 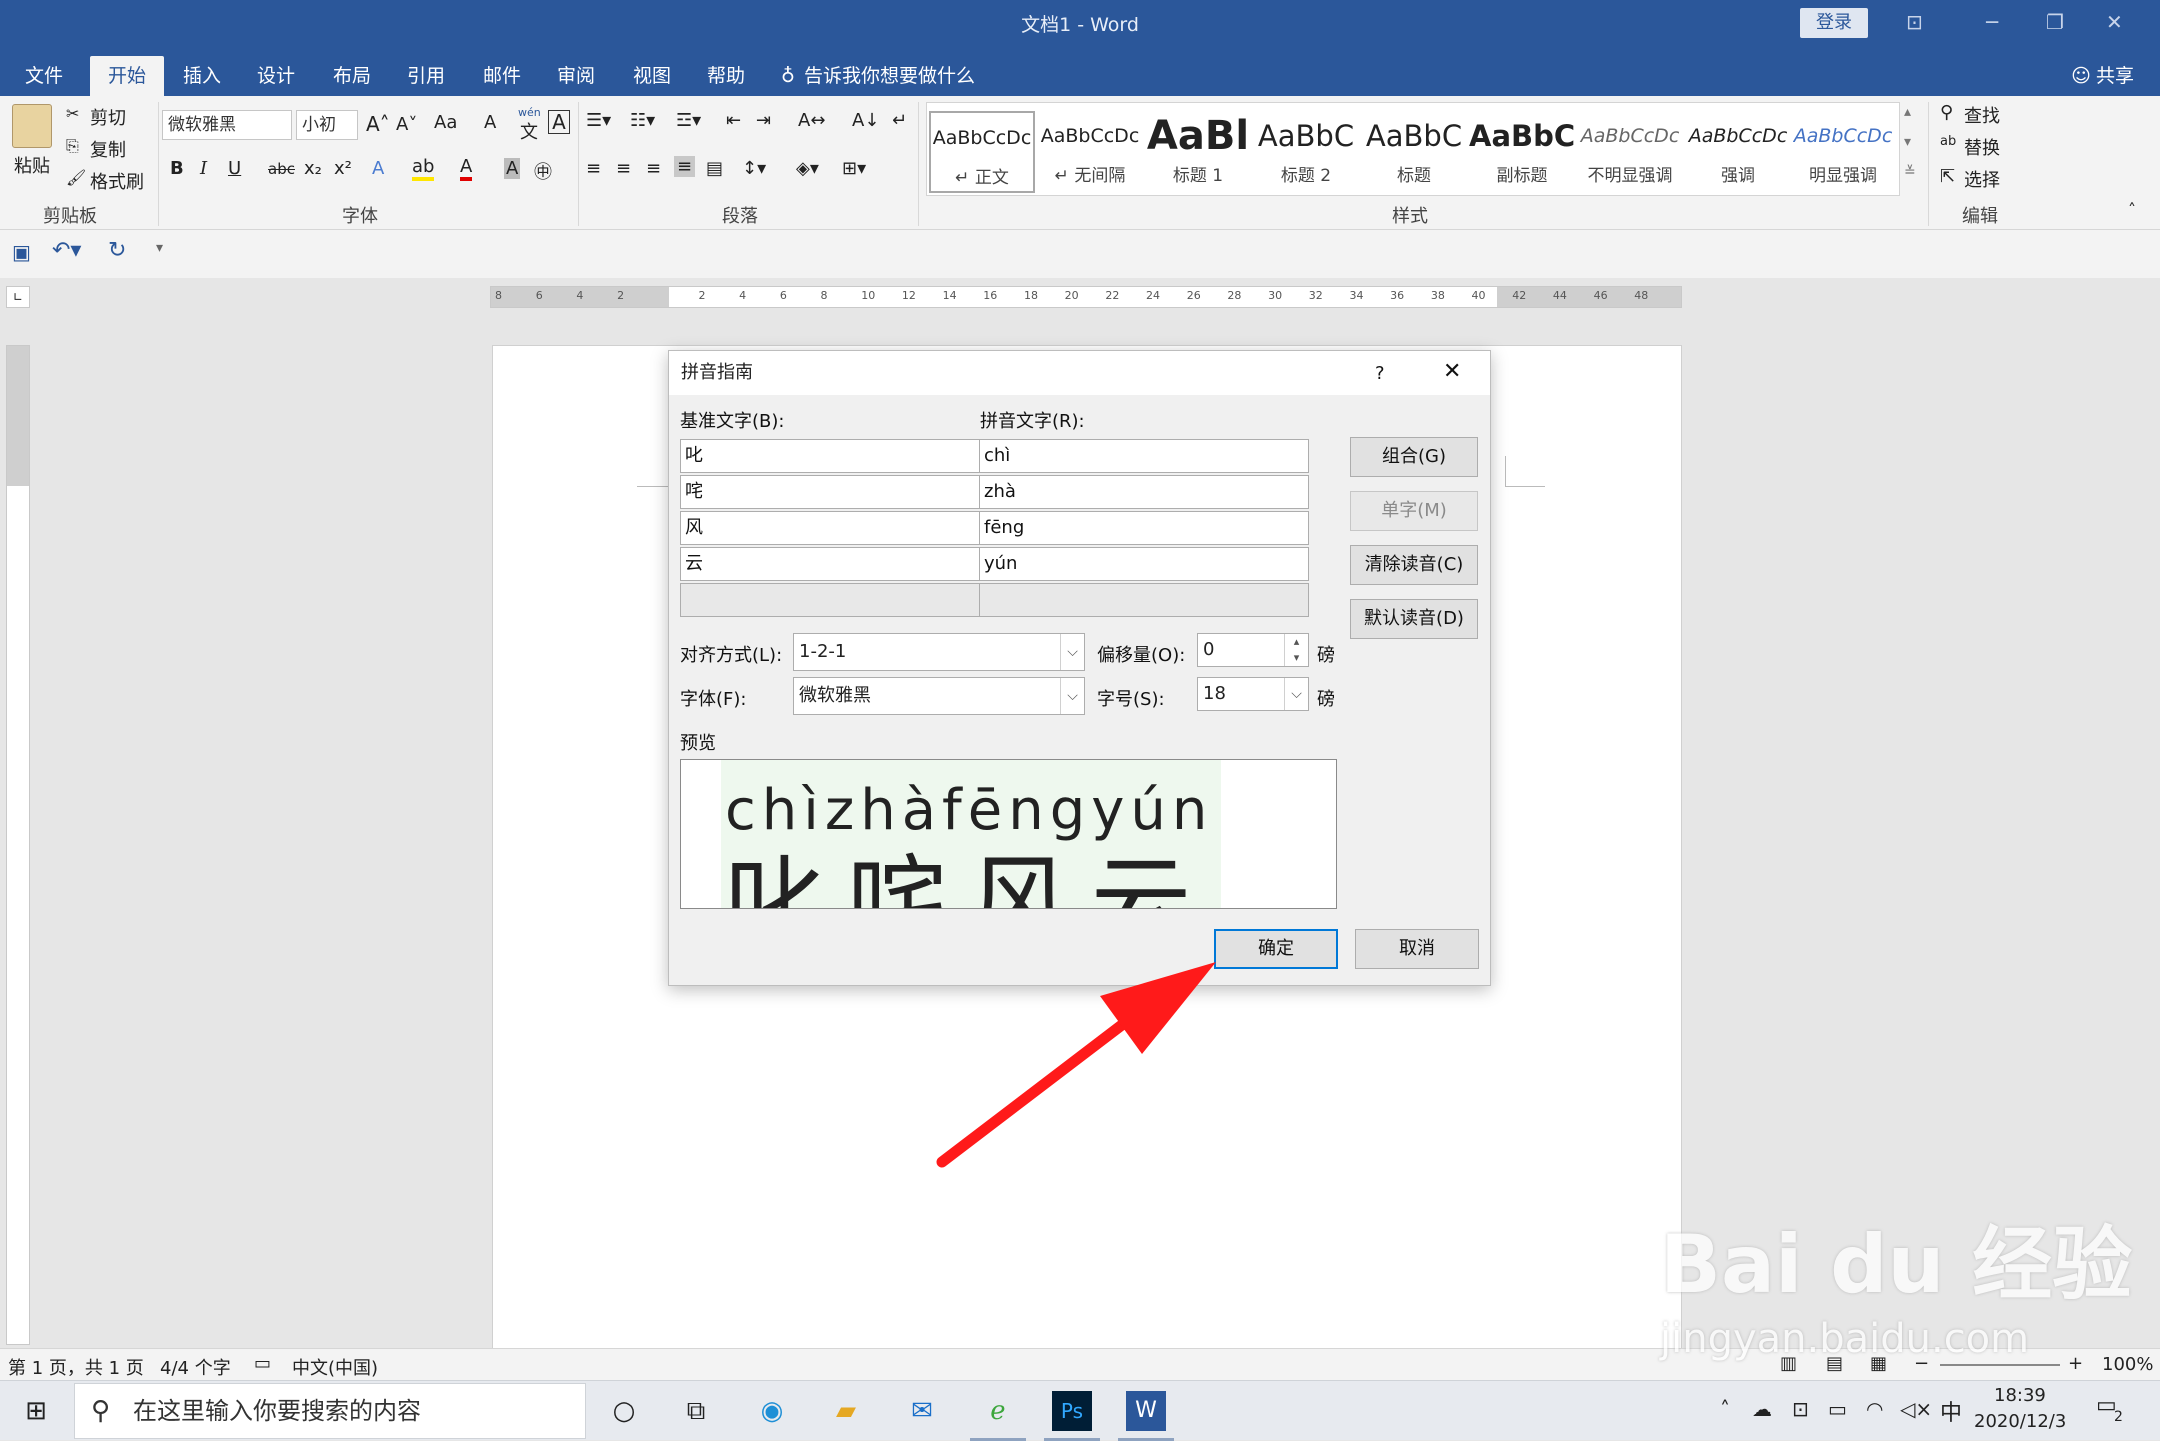 What do you see at coordinates (335, 1367) in the screenshot?
I see `language-indicator: 中文(中国)` at bounding box center [335, 1367].